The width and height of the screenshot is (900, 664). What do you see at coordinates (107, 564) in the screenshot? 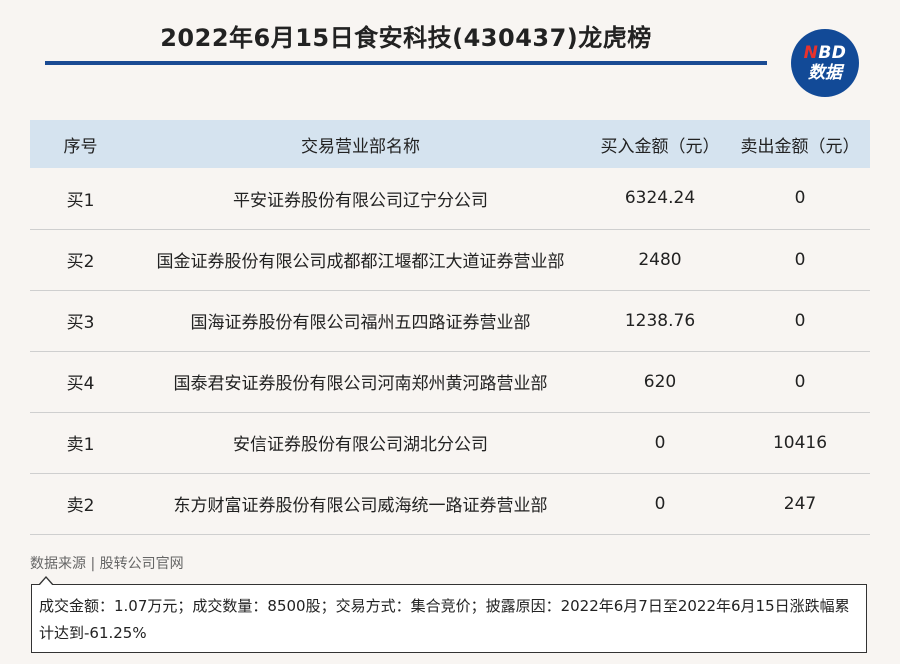
I see `data-source: 数据来源 | 股转公司官网` at bounding box center [107, 564].